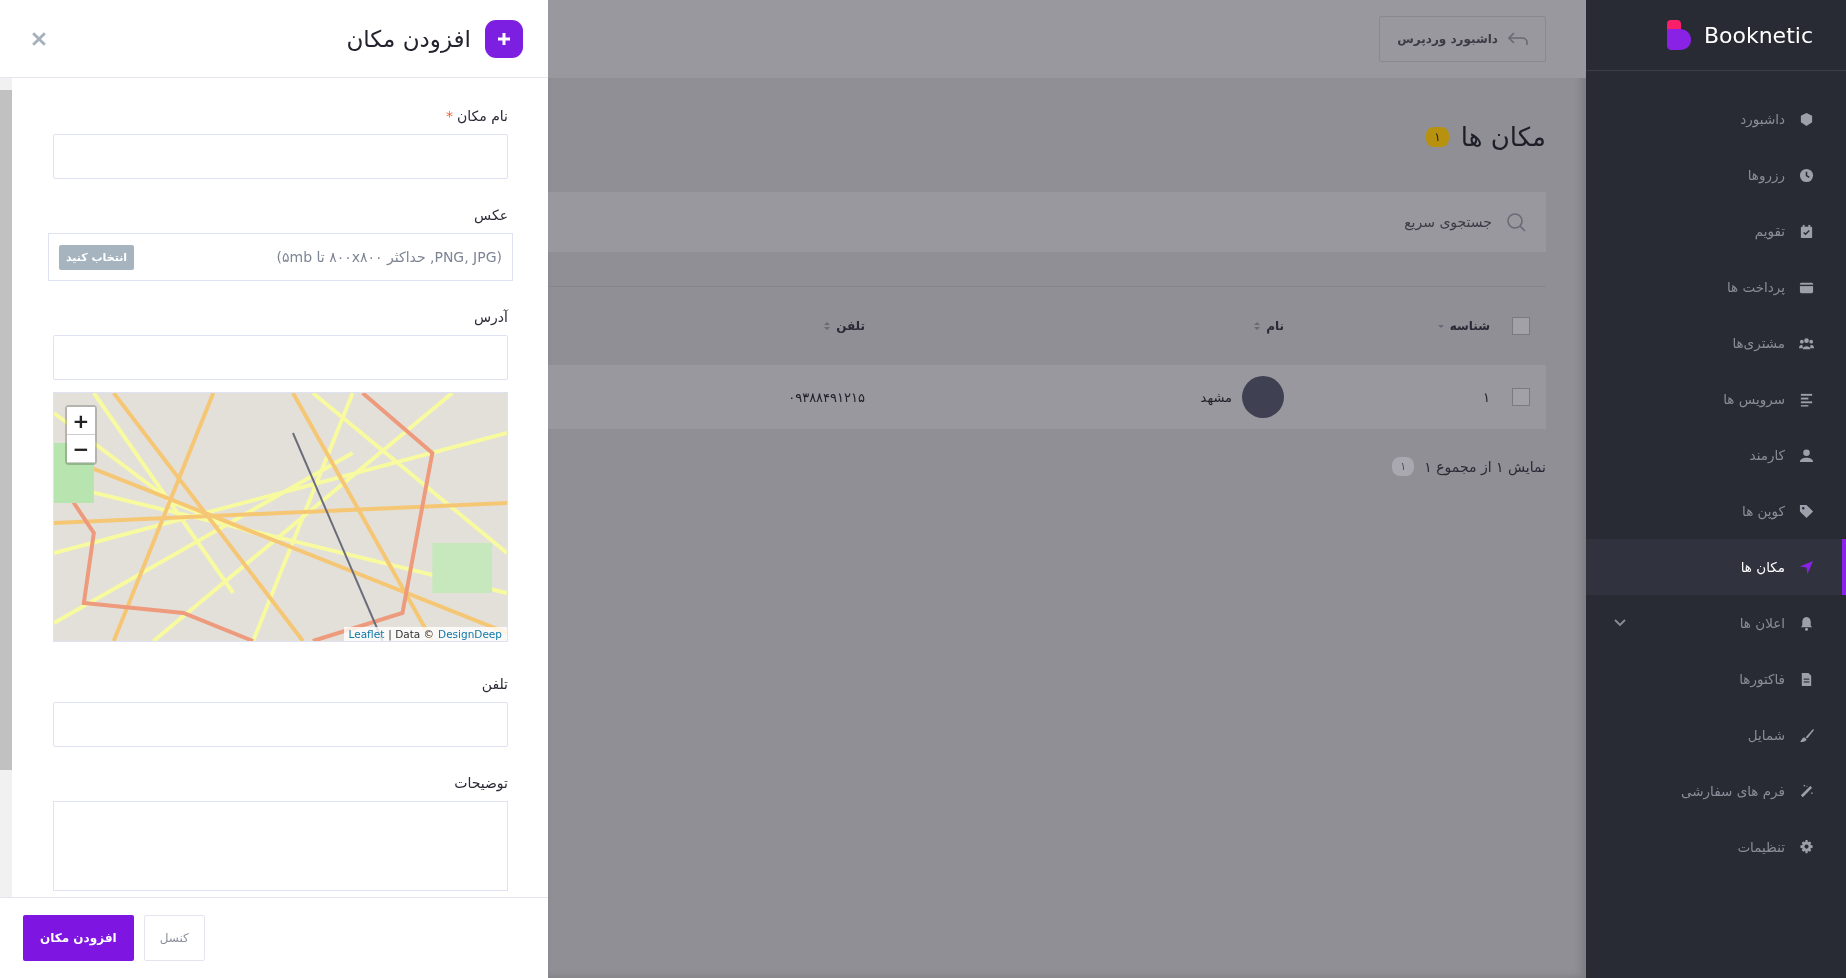  What do you see at coordinates (1485, 466) in the screenshot?
I see `pagination-summary: نمایش ۱ از مجموع ۱` at bounding box center [1485, 466].